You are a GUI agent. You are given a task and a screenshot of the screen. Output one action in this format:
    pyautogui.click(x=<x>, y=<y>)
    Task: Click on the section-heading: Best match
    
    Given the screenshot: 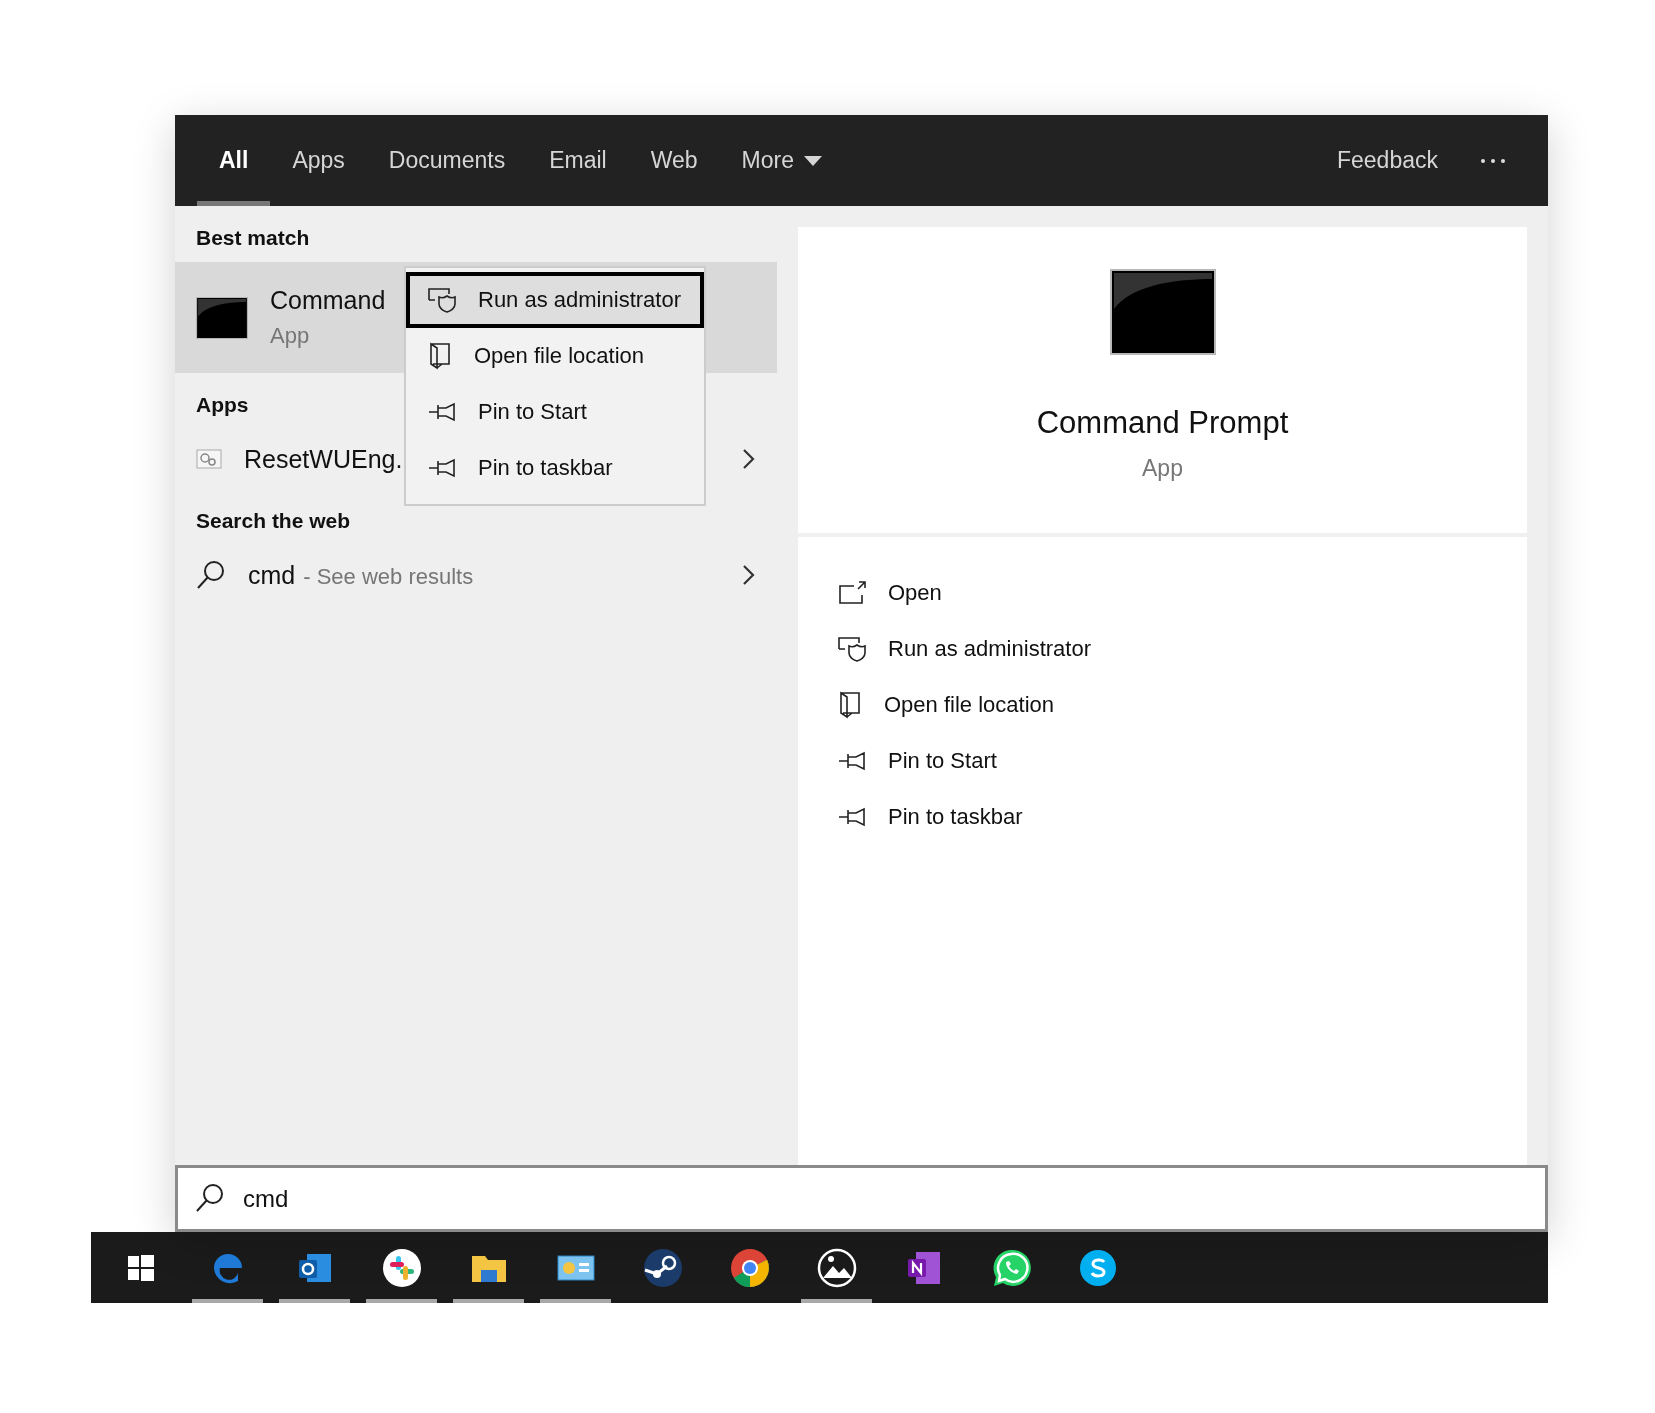 What is the action you would take?
    pyautogui.click(x=253, y=238)
    